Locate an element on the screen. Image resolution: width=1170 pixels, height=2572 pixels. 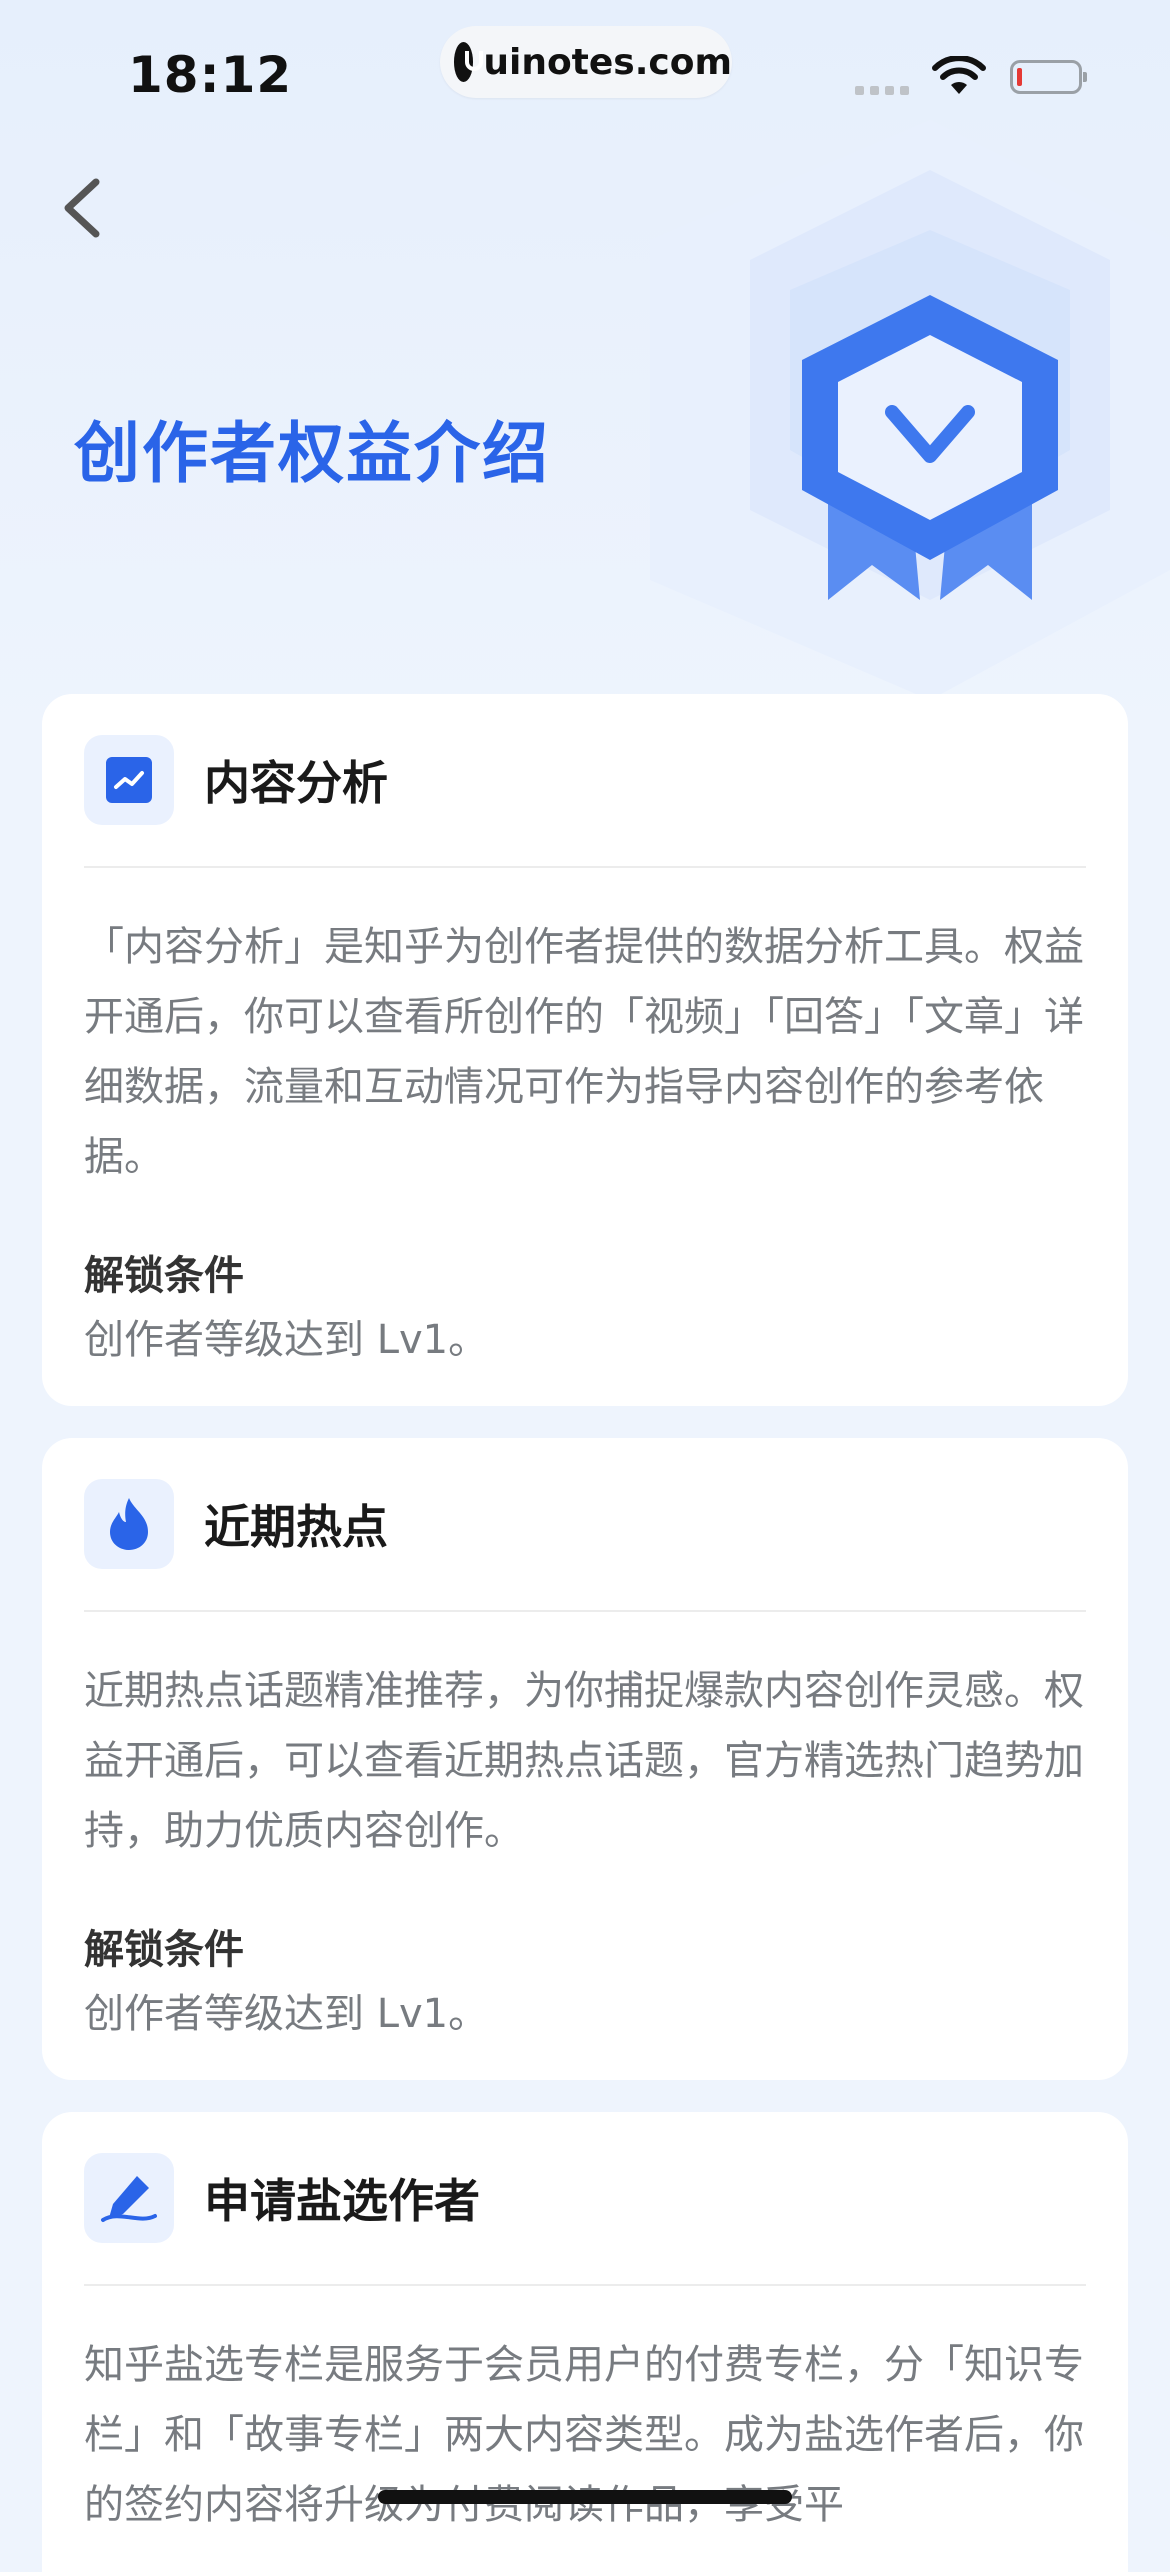
card-title: 申请盐选作者 is located at coordinates (342, 2201).